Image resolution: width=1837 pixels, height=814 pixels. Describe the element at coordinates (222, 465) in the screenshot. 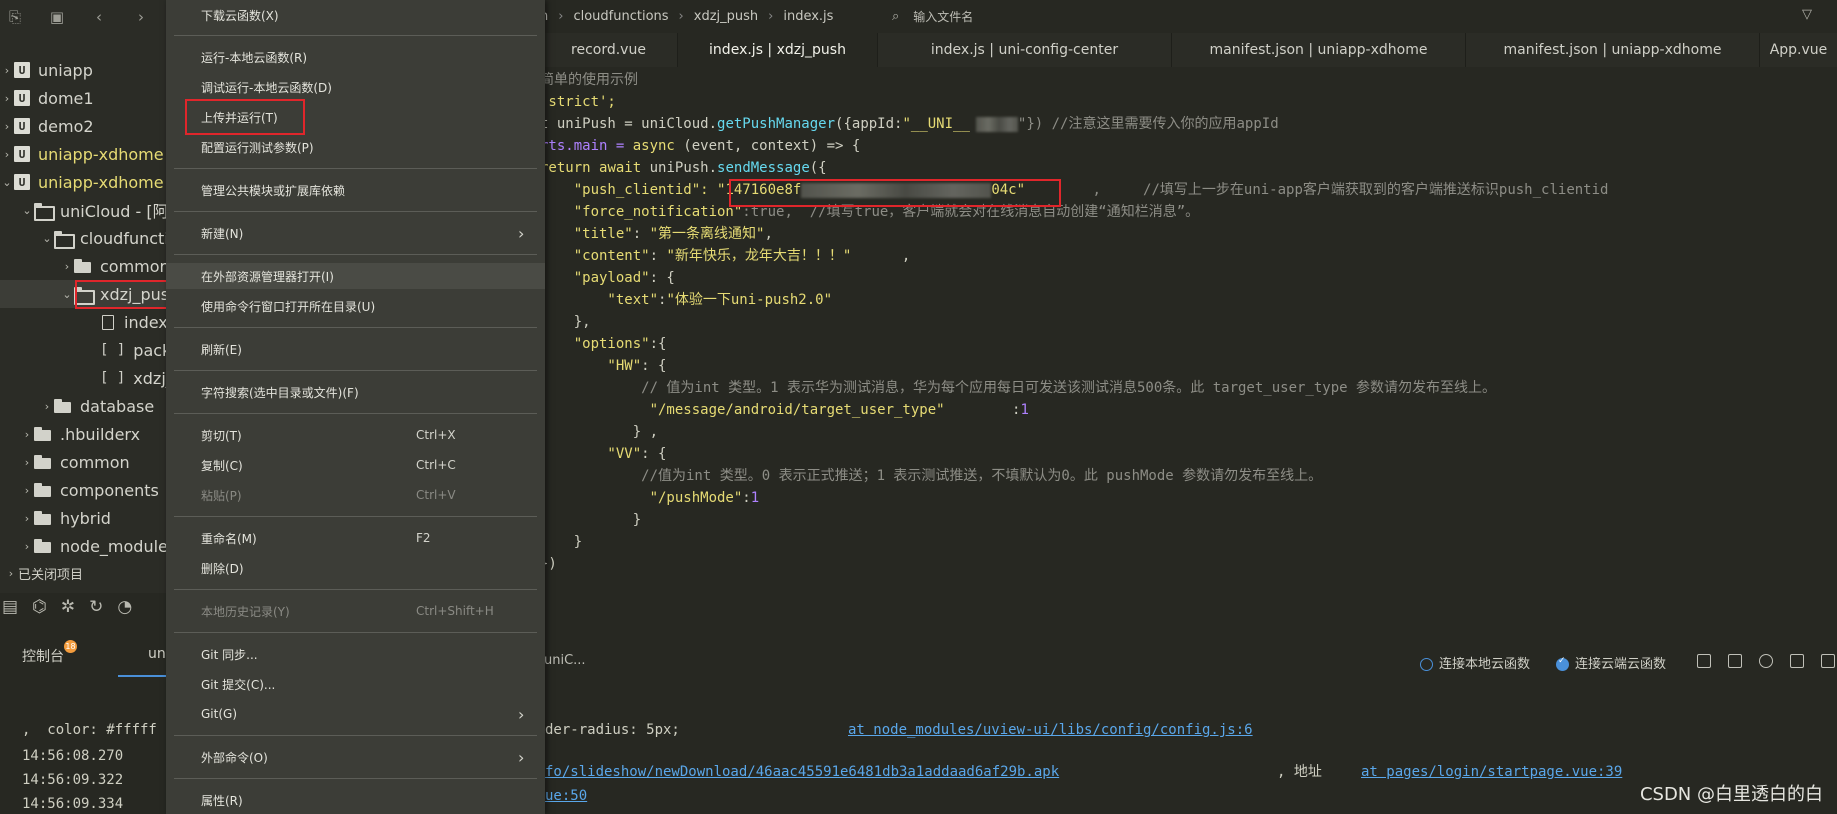

I see `menu-item-label: 复制(C)` at that location.